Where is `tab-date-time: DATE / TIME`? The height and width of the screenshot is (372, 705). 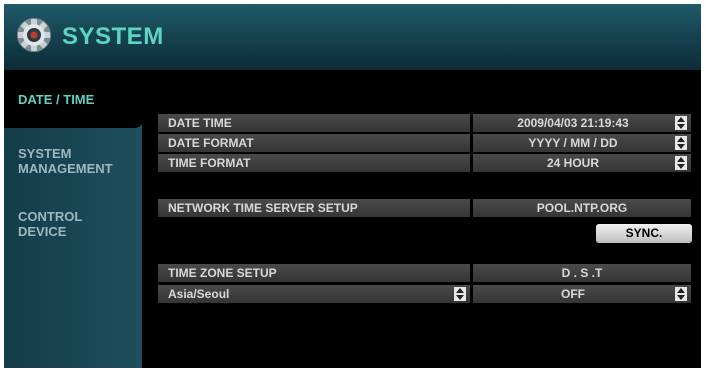 tab-date-time: DATE / TIME is located at coordinates (74, 99).